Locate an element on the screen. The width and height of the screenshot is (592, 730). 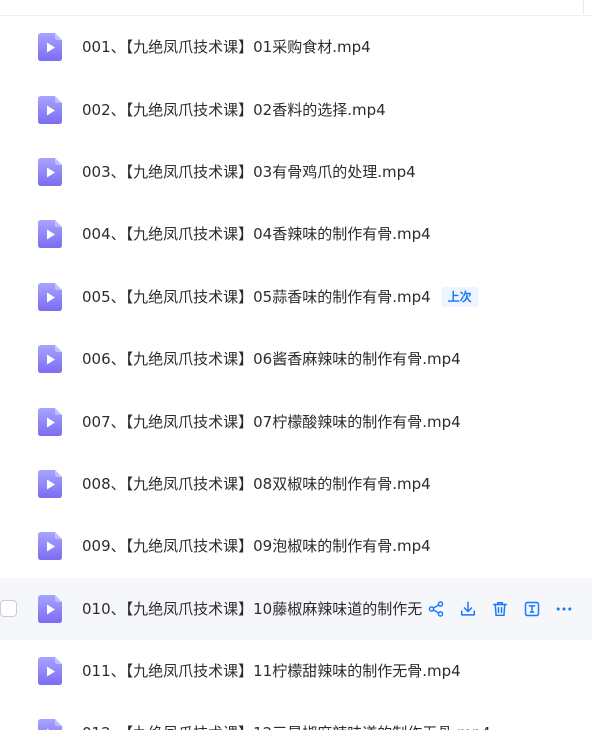
row-actions is located at coordinates (500, 609).